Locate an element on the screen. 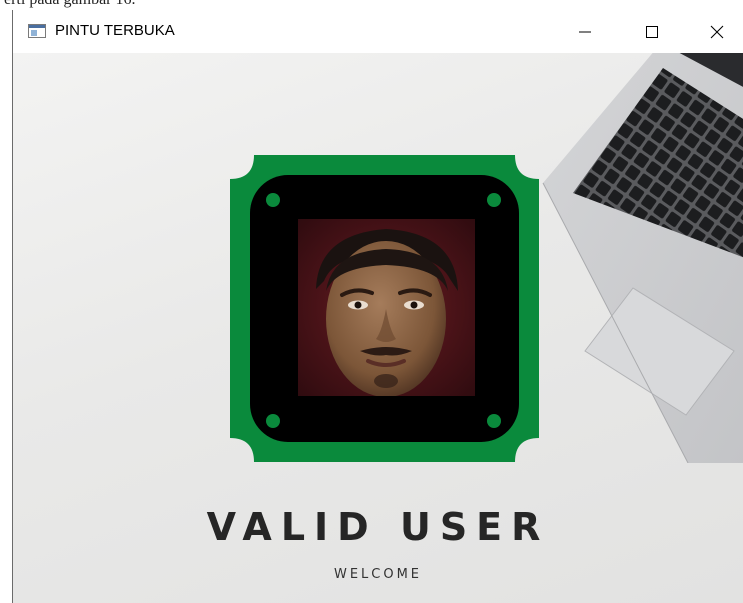 The height and width of the screenshot is (603, 743). welcome-subtitle: WELCOME is located at coordinates (378, 574).